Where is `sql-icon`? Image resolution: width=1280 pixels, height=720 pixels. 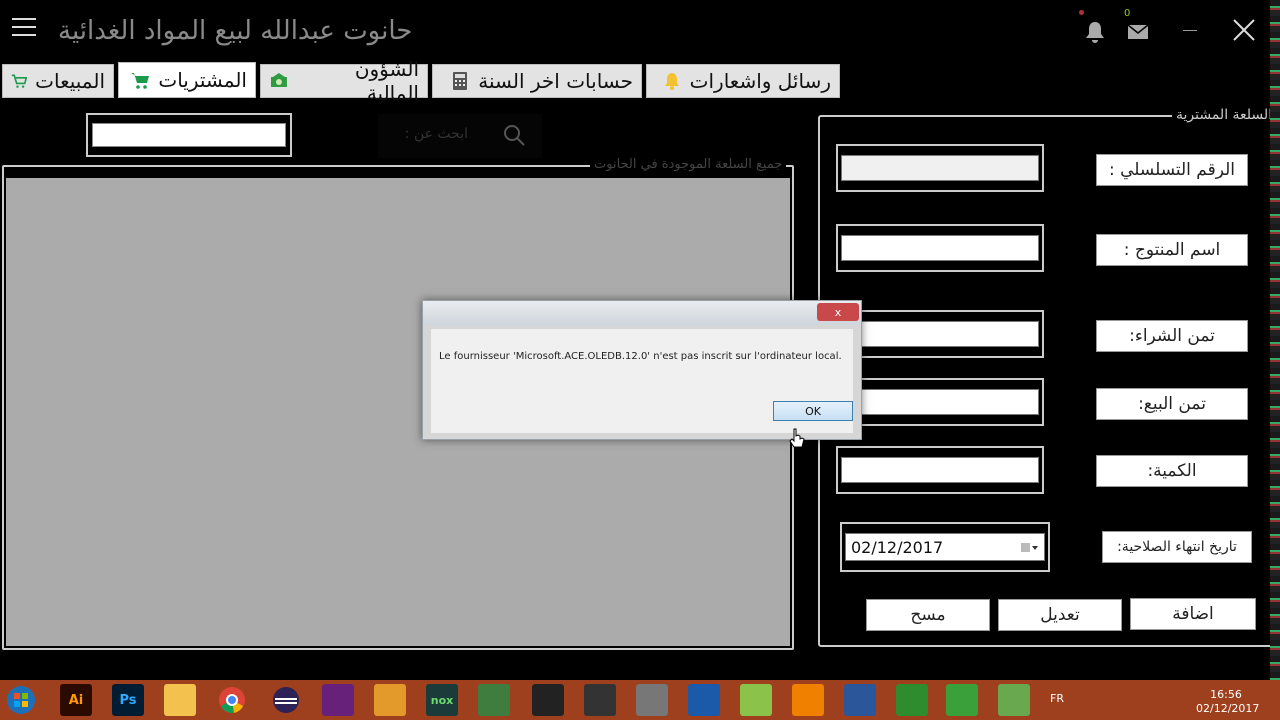
sql-icon is located at coordinates (652, 700).